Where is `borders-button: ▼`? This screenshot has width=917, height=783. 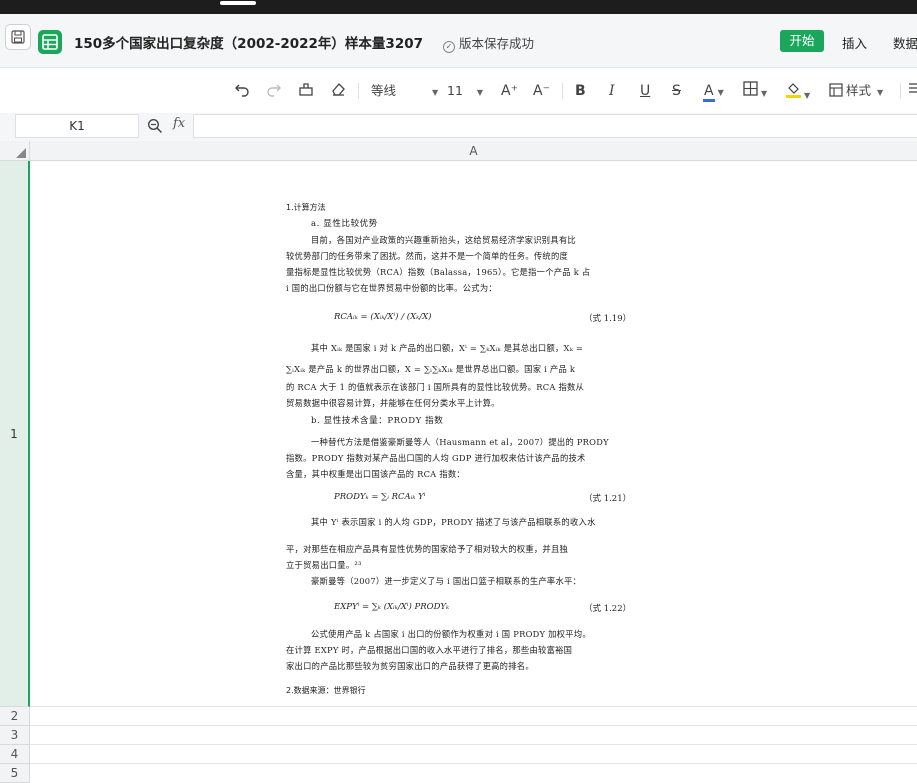 borders-button: ▼ is located at coordinates (755, 91).